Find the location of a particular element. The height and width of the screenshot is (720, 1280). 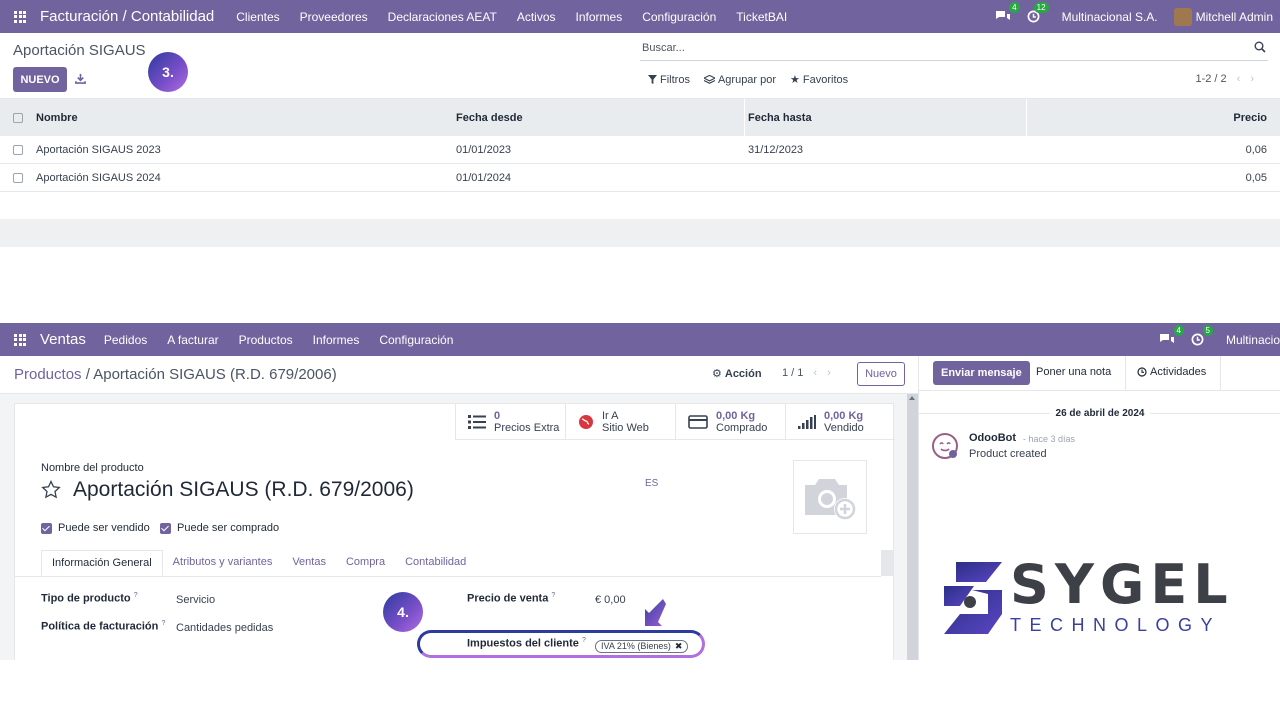

product-name-field: Aportación SIGAUS (R.D. 679/2006) is located at coordinates (243, 490).